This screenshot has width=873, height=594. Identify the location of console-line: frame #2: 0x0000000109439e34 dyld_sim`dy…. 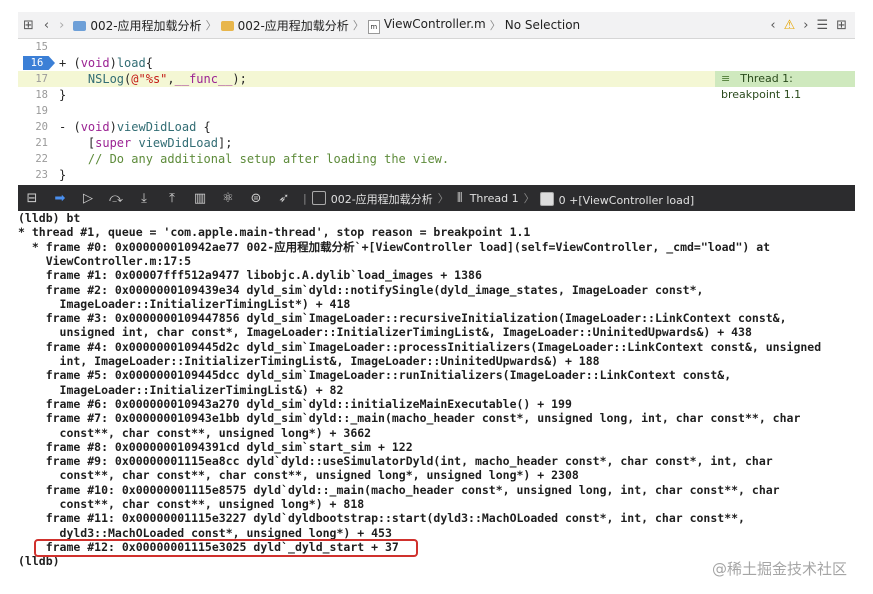
(361, 289).